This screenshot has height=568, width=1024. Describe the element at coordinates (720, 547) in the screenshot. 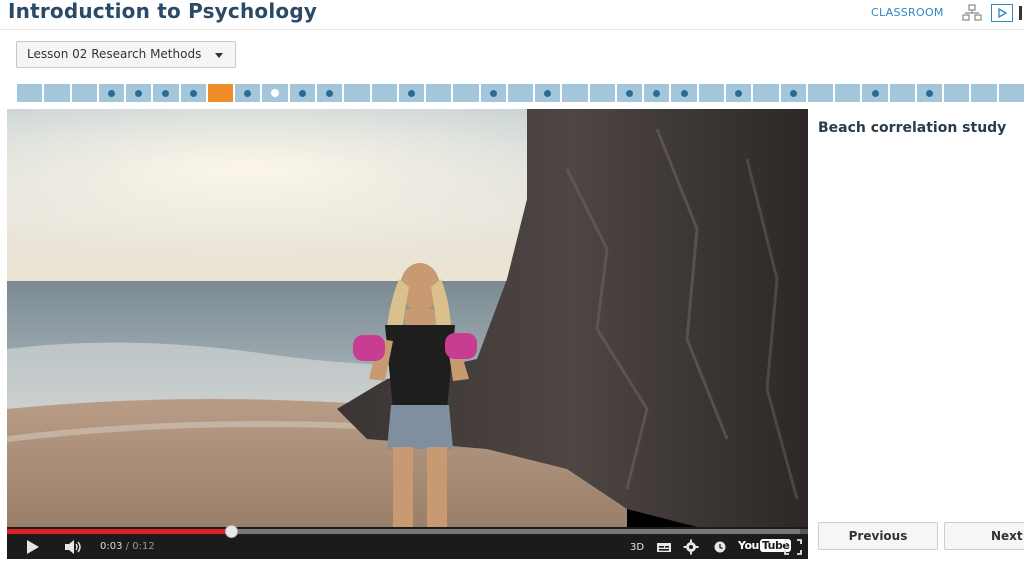

I see `watch-later-icon` at that location.